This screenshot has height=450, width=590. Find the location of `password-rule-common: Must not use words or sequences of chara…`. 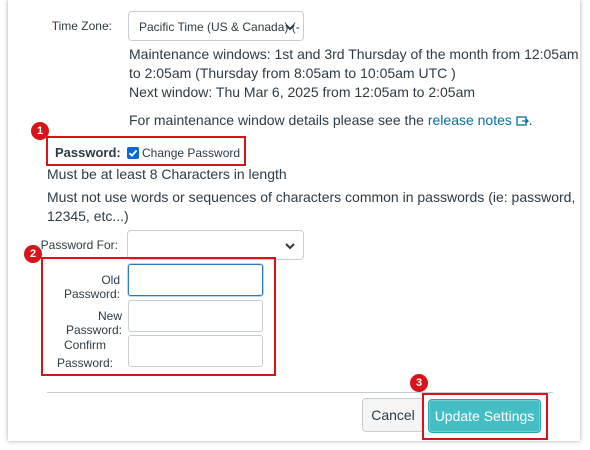

password-rule-common: Must not use words or sequences of chara… is located at coordinates (311, 197).